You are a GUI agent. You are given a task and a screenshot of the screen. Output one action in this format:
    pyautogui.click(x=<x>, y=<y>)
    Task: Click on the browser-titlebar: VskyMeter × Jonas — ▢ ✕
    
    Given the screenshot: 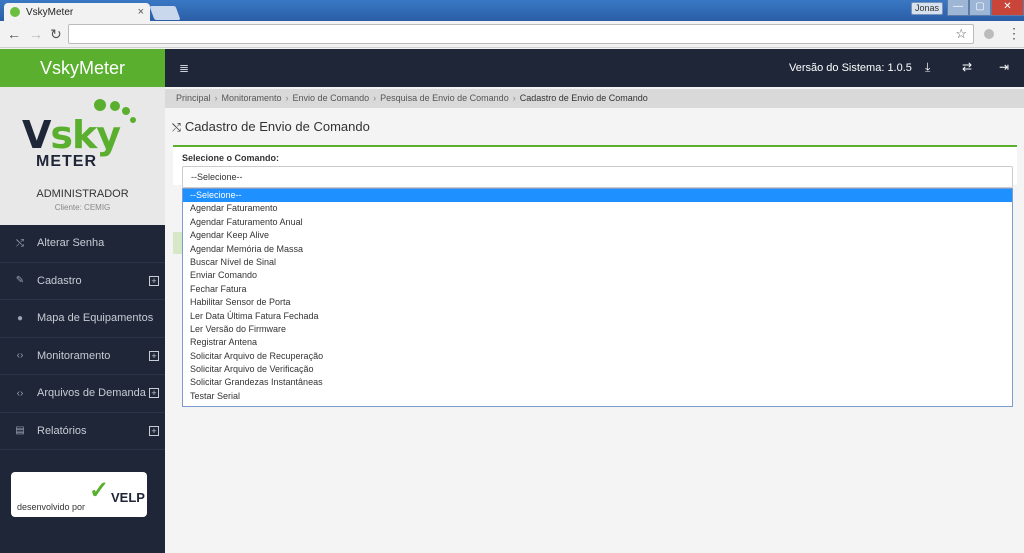 What is the action you would take?
    pyautogui.click(x=512, y=10)
    